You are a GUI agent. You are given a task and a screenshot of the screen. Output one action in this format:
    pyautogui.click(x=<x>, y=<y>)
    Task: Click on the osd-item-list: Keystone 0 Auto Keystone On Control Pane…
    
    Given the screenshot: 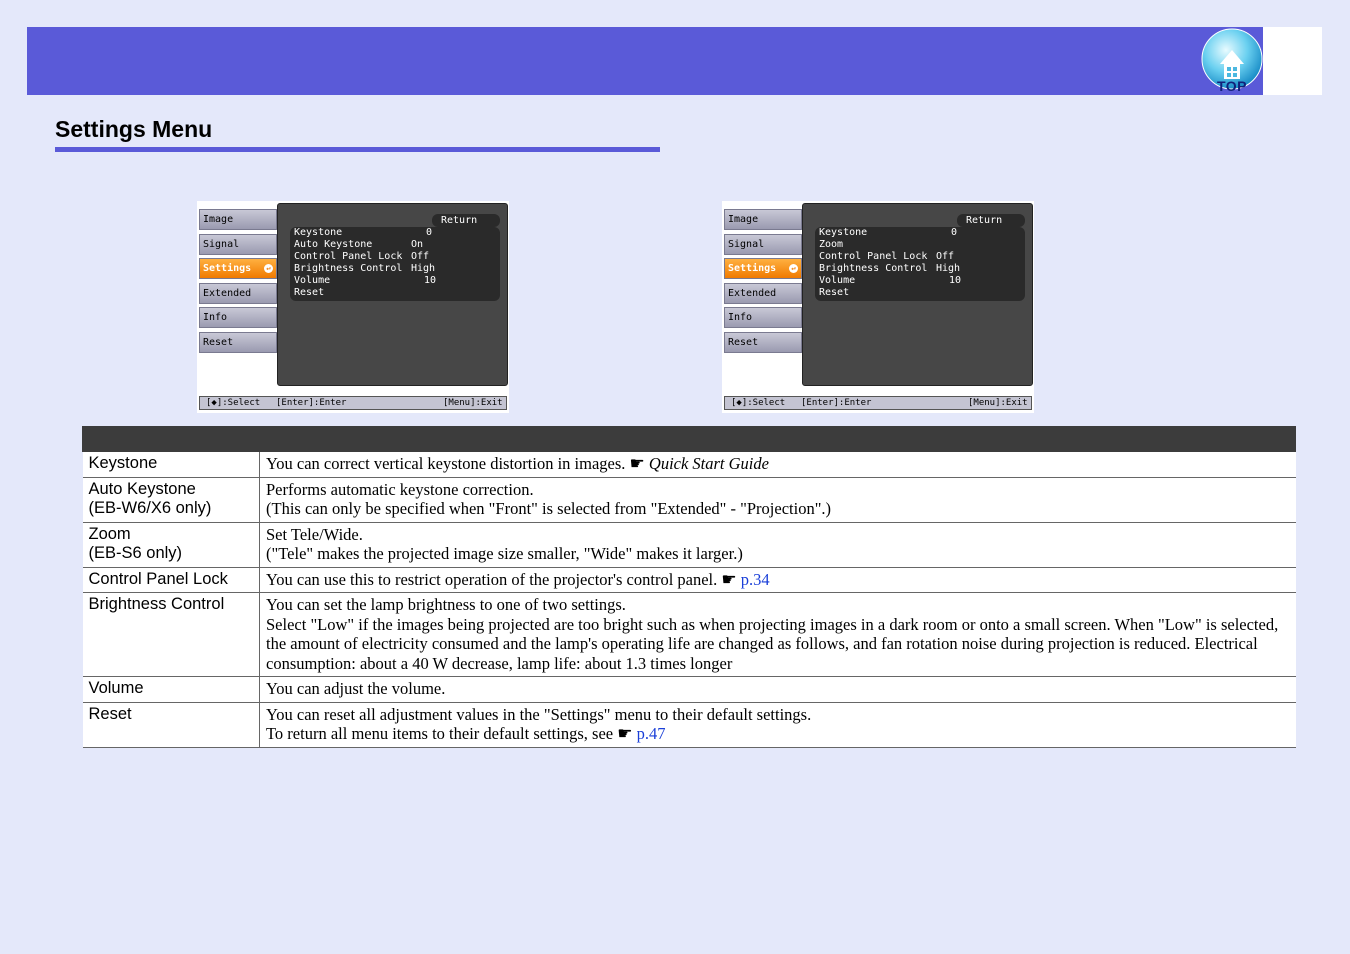 What is the action you would take?
    pyautogui.click(x=395, y=264)
    